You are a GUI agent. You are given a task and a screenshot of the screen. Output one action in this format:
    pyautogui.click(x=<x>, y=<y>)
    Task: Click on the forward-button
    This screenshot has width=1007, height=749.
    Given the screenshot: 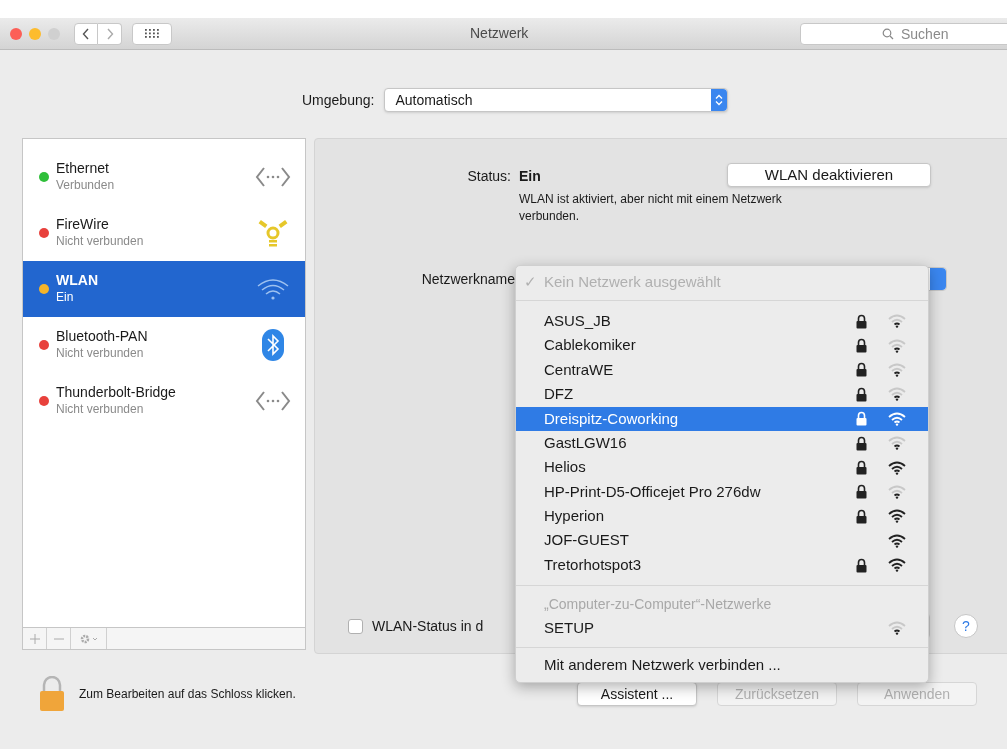 What is the action you would take?
    pyautogui.click(x=110, y=33)
    